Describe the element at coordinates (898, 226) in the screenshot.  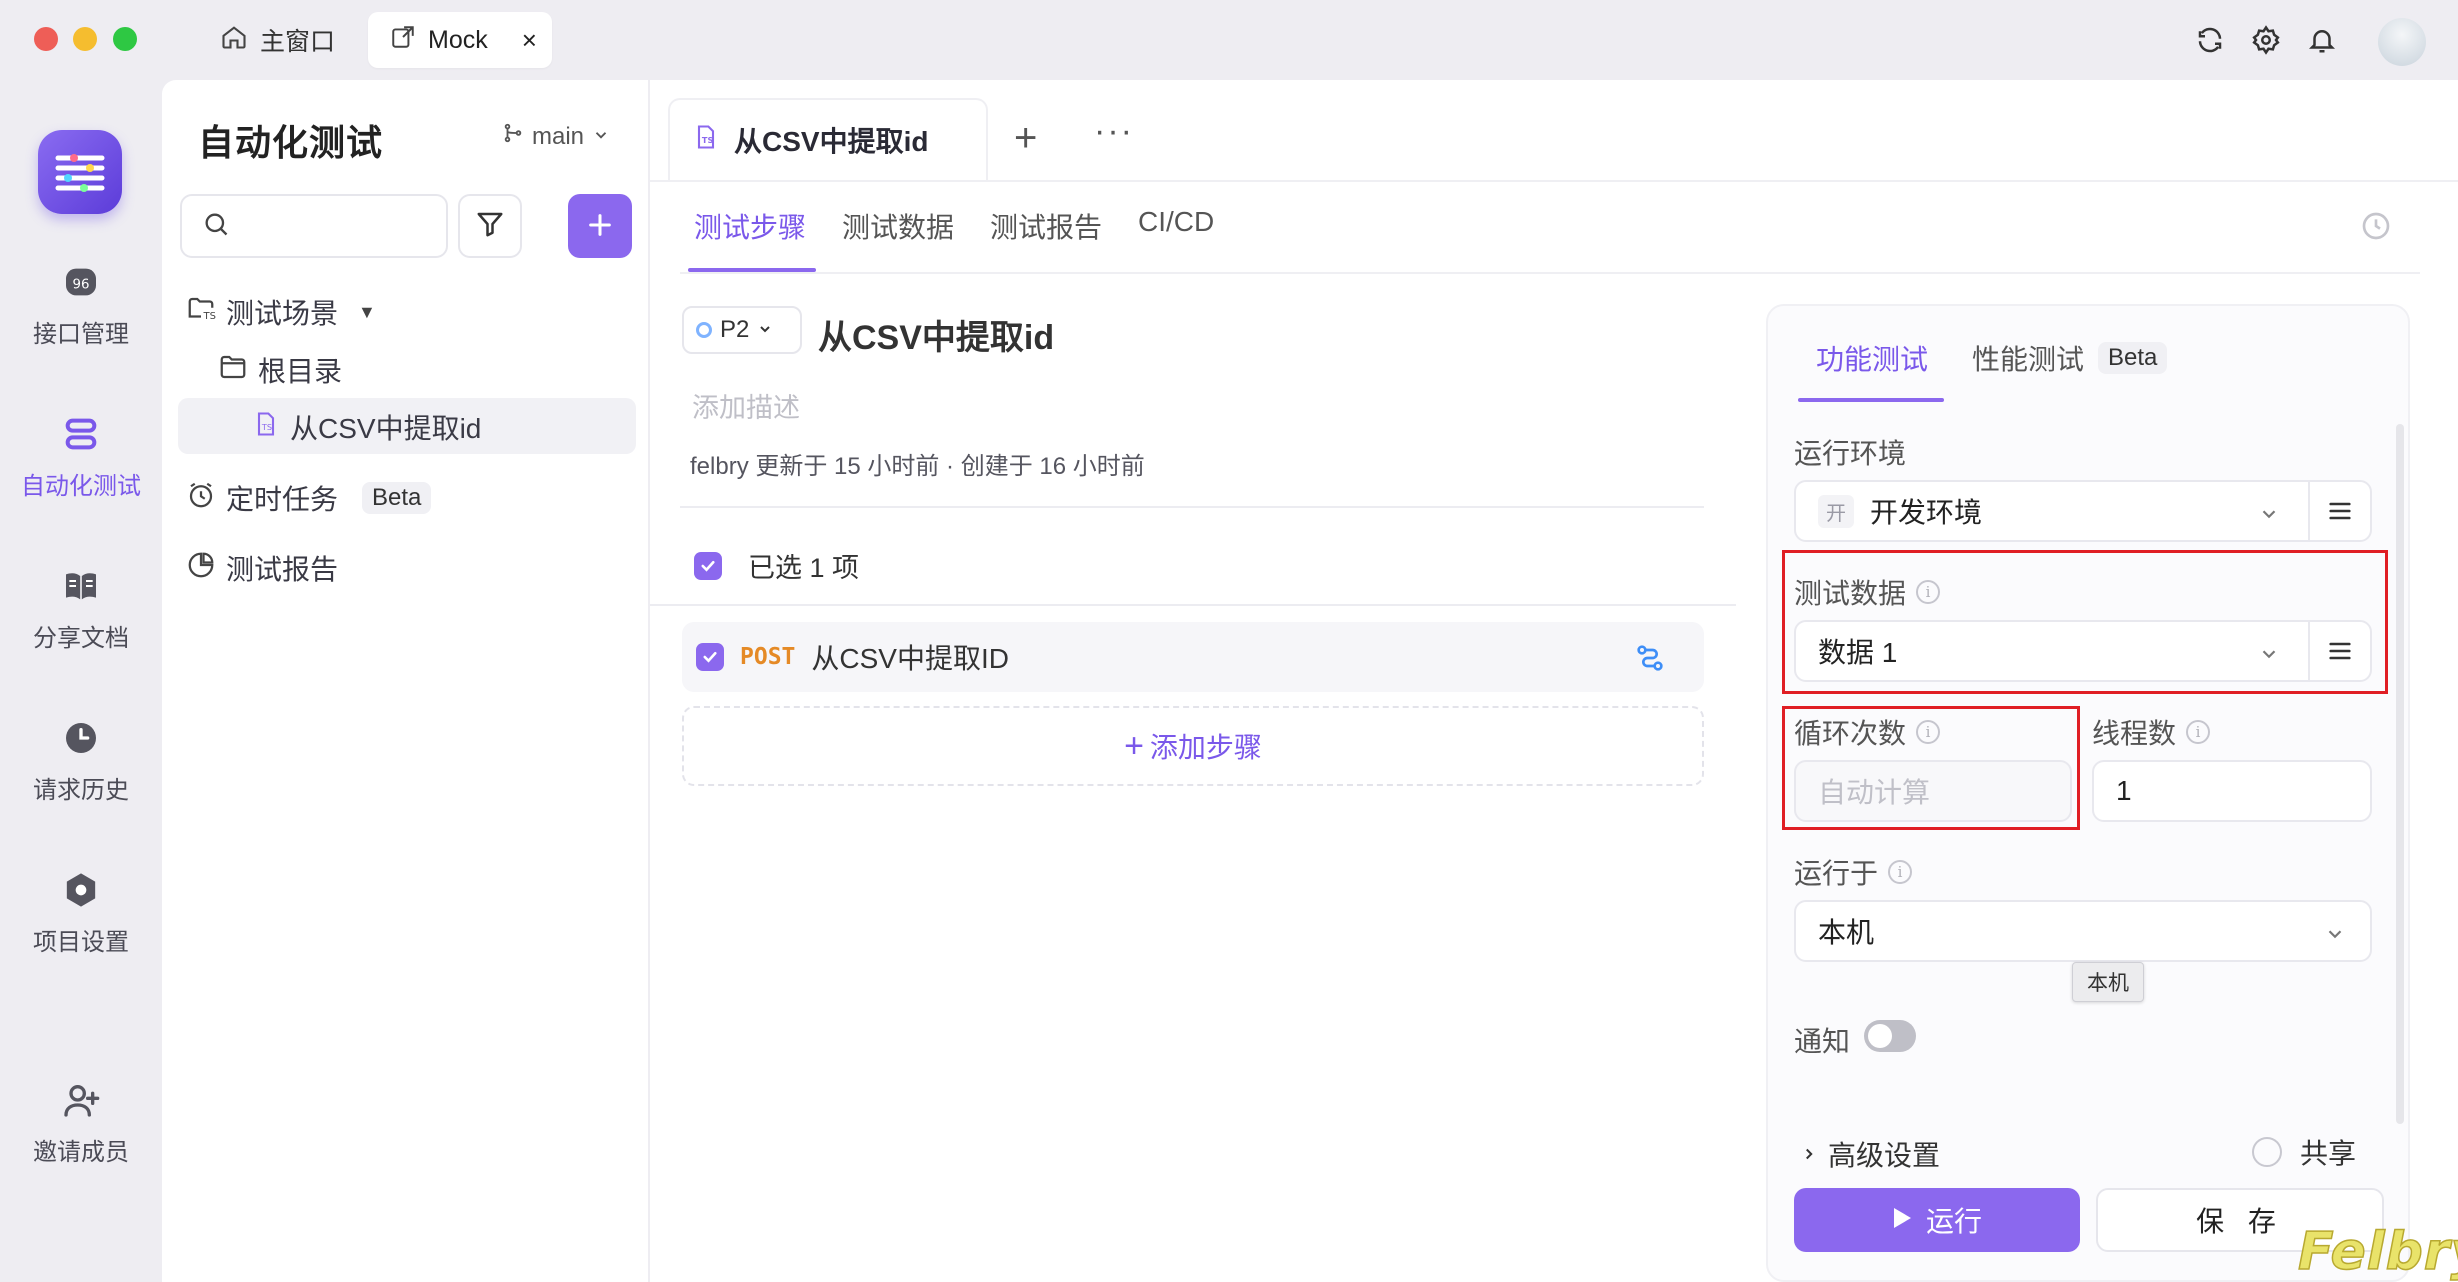
I see `tab-test-data: 测试数据` at that location.